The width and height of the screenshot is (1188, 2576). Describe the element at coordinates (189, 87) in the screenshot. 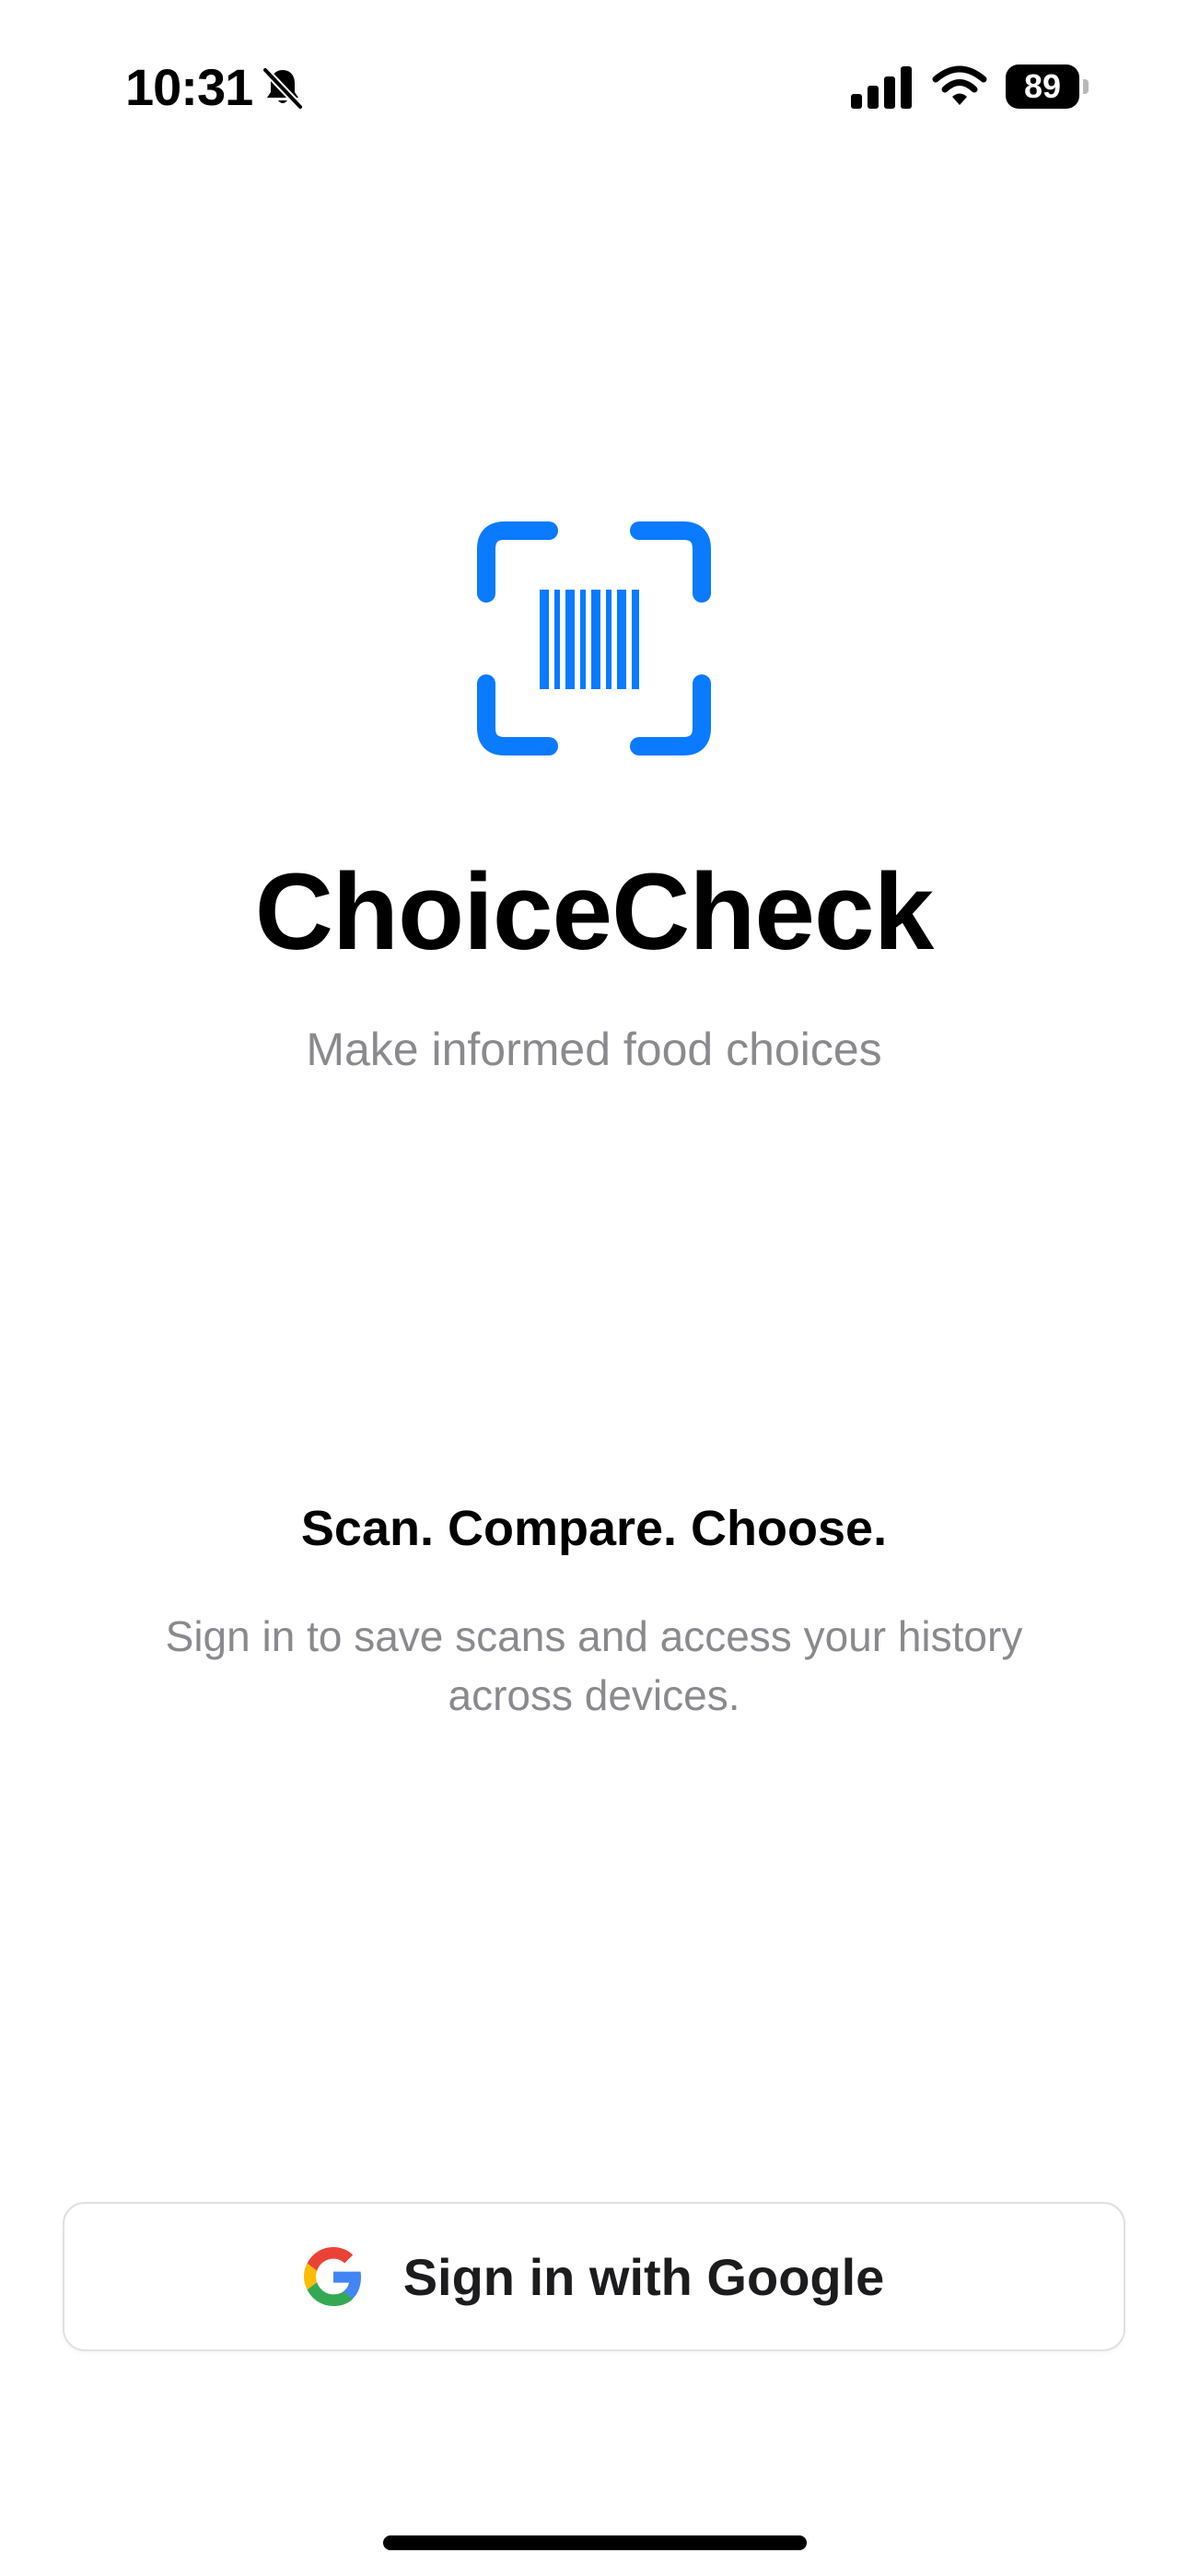

I see `status-time: 10:31` at that location.